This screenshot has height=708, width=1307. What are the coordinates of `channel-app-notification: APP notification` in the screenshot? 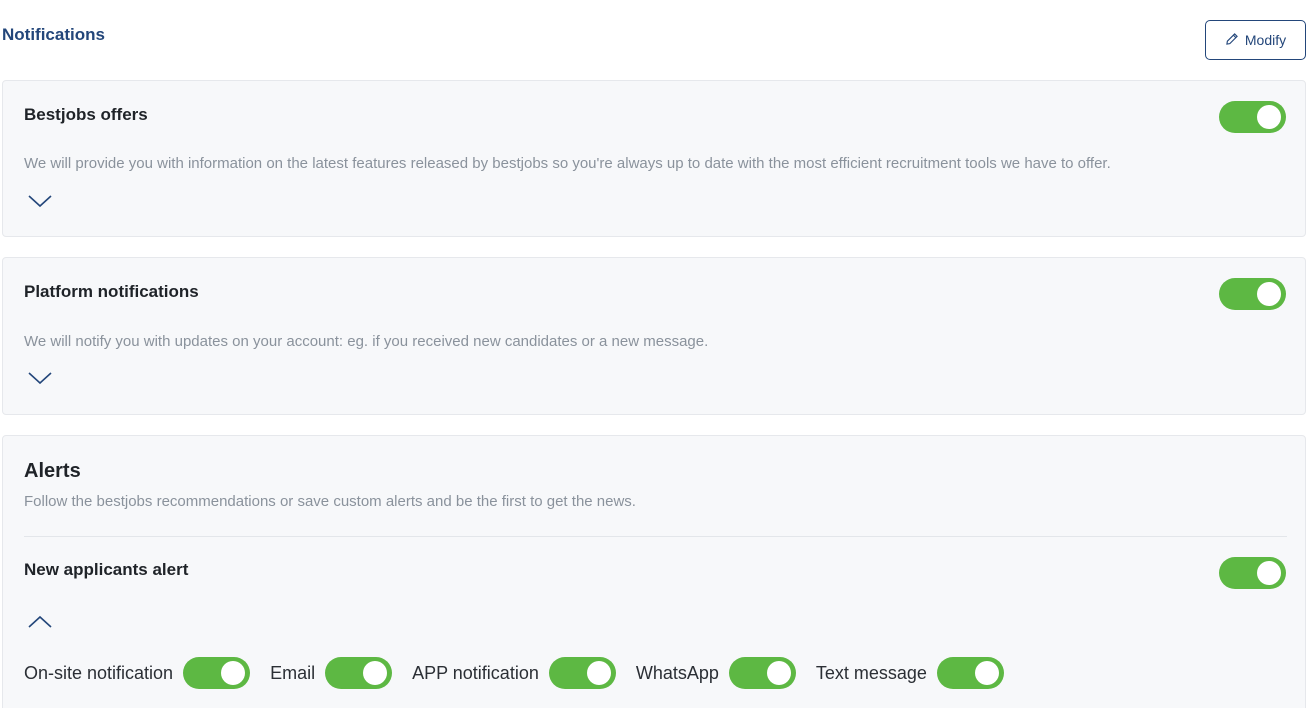 It's located at (514, 673).